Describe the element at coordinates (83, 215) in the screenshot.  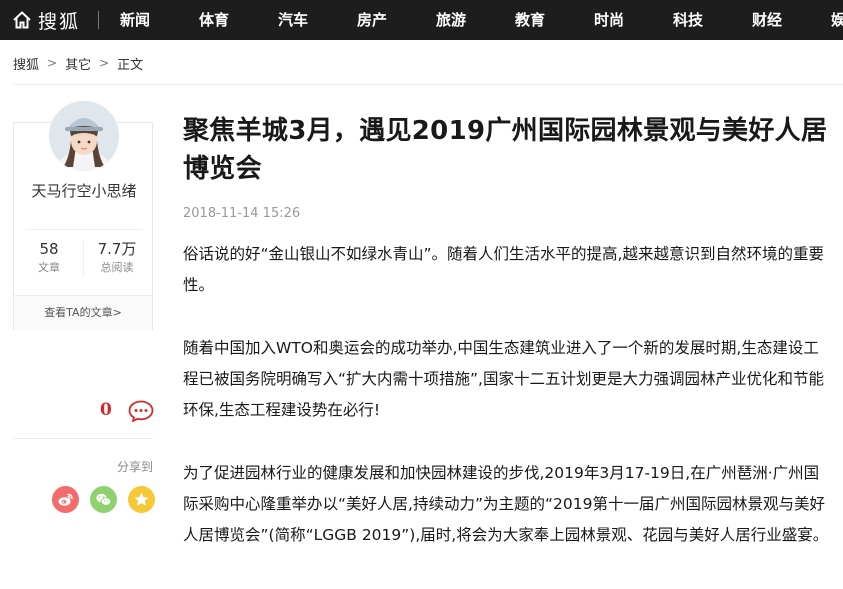
I see `author-card: 天马行空小思绪 58 文章 7.7万 总阅读 查看TA的文章>` at that location.